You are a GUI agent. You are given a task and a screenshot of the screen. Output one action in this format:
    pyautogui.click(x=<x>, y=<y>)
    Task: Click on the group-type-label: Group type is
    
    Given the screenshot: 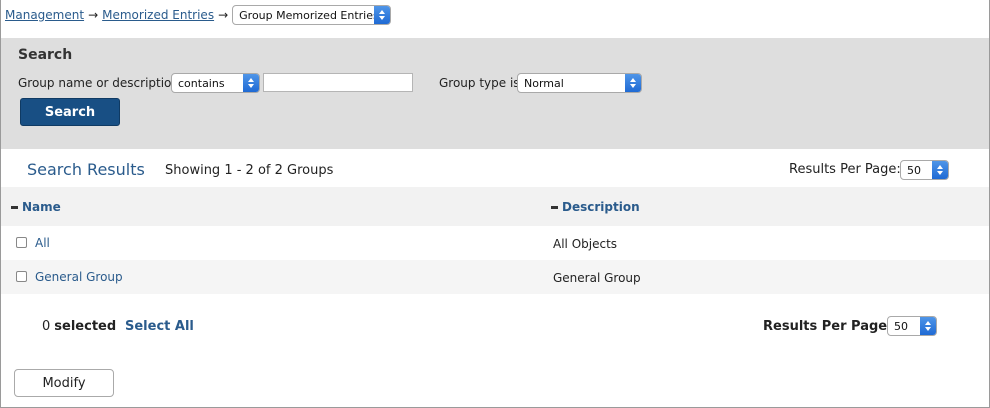 What is the action you would take?
    pyautogui.click(x=479, y=83)
    